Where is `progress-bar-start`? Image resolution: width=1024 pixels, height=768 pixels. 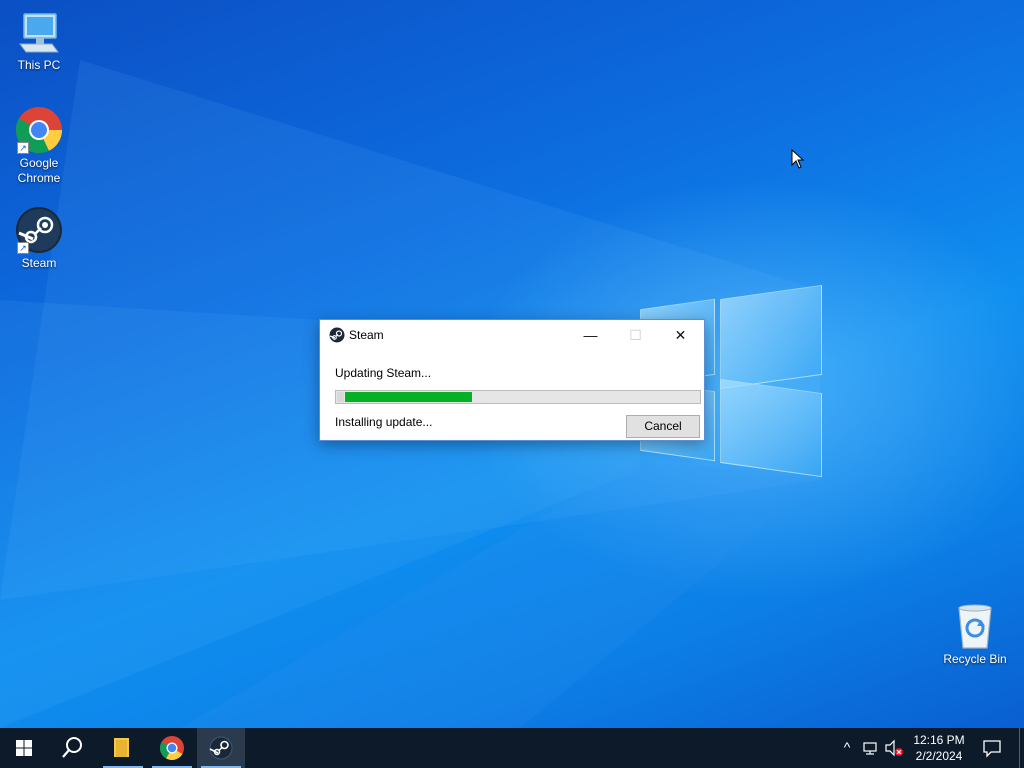 progress-bar-start is located at coordinates (340, 397).